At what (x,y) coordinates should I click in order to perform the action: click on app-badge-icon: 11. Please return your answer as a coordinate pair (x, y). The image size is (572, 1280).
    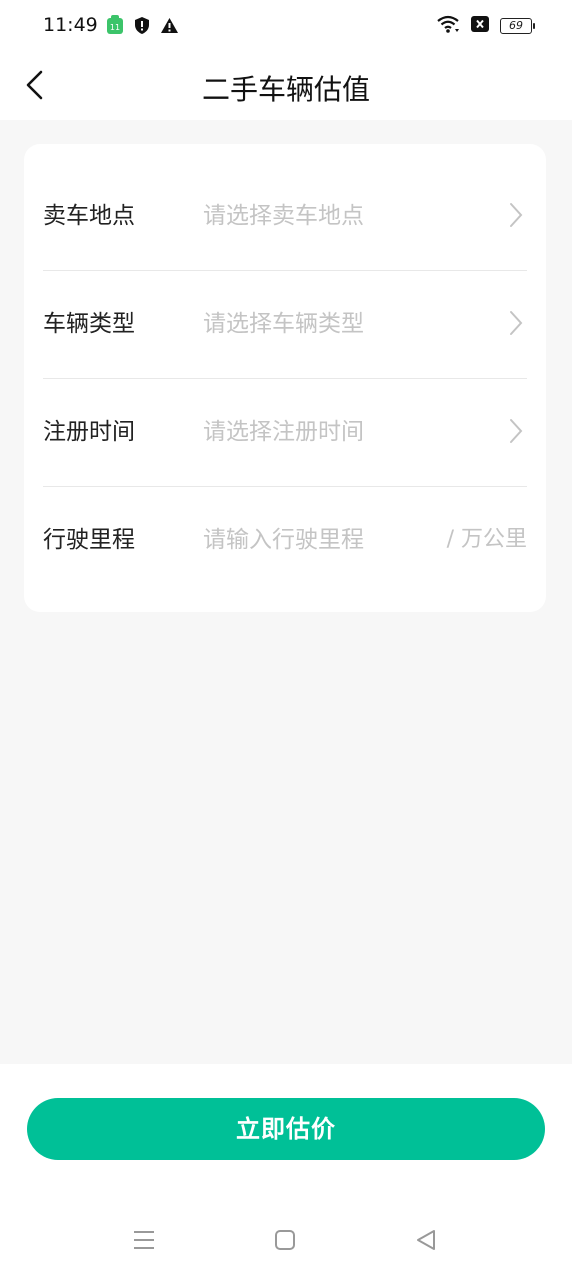
    Looking at the image, I should click on (115, 27).